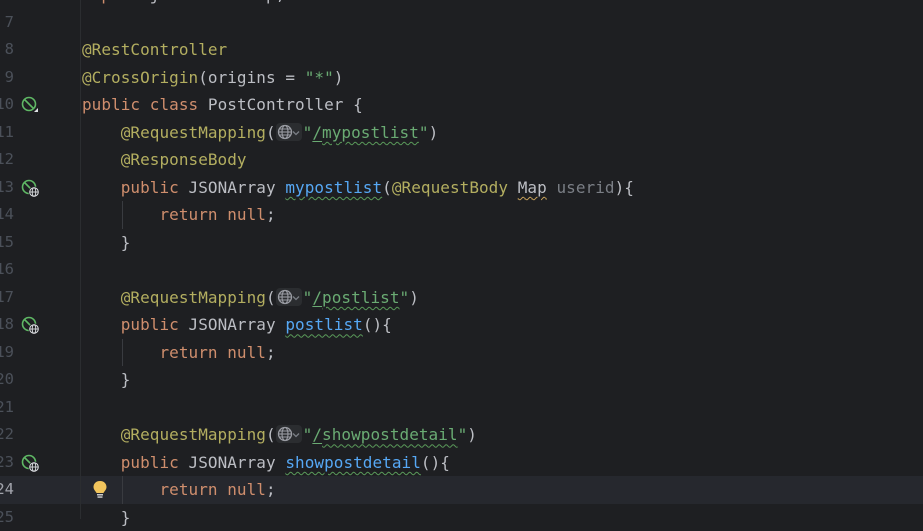  Describe the element at coordinates (624, 187) in the screenshot. I see `token-plain: ){` at that location.